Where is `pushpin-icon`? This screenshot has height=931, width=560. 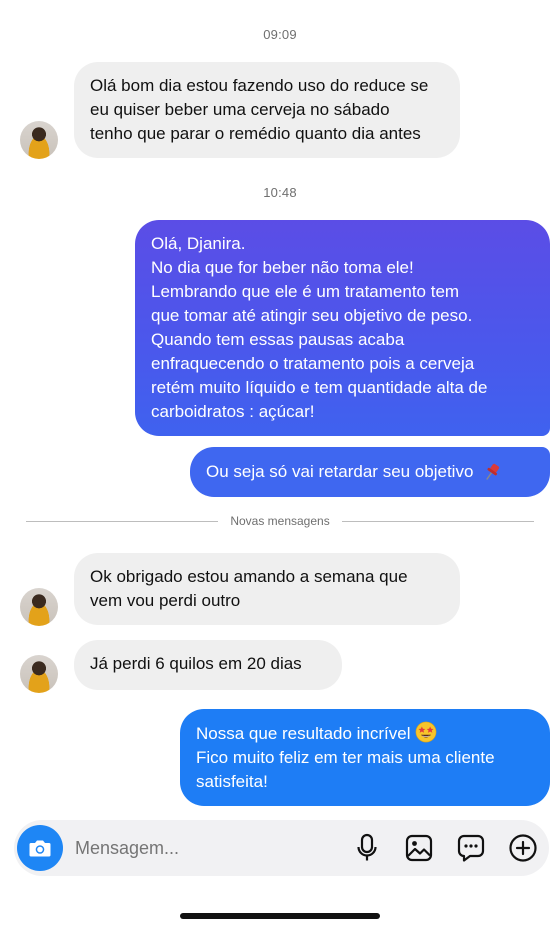 pushpin-icon is located at coordinates (493, 471).